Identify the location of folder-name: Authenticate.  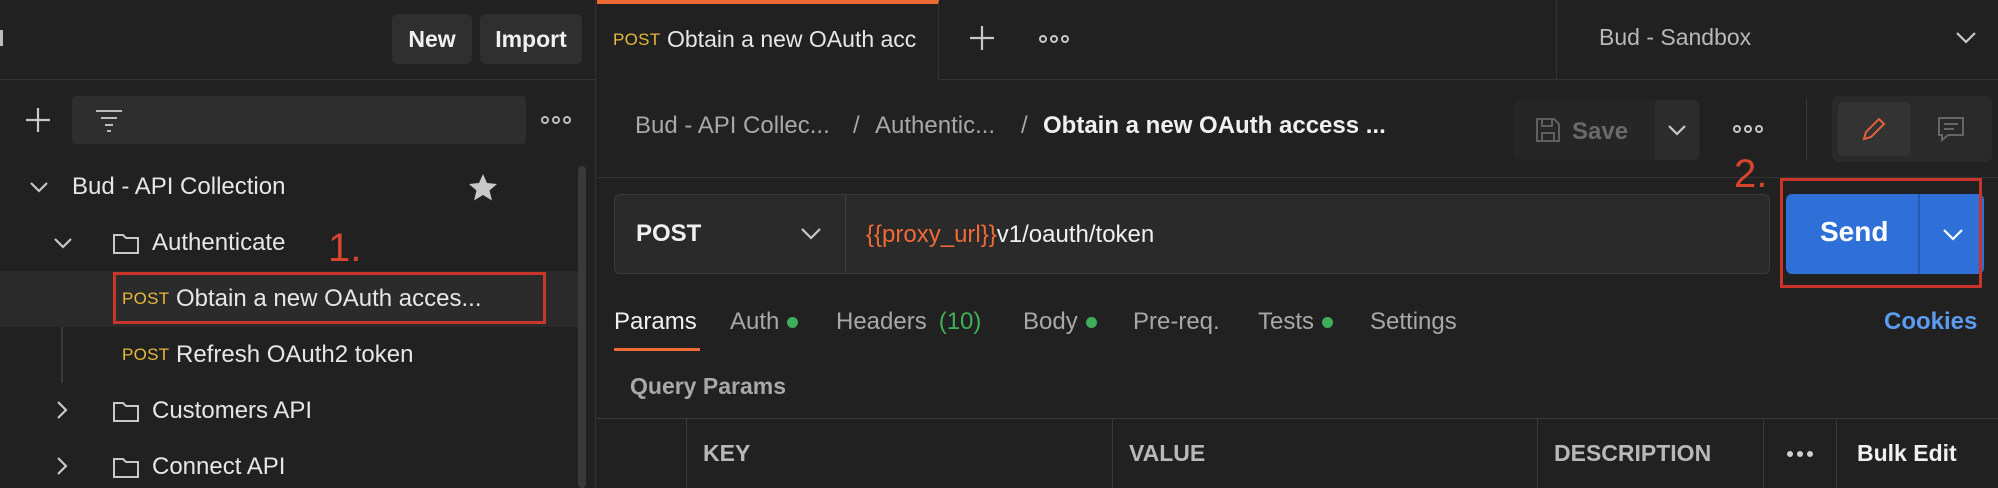
(219, 242).